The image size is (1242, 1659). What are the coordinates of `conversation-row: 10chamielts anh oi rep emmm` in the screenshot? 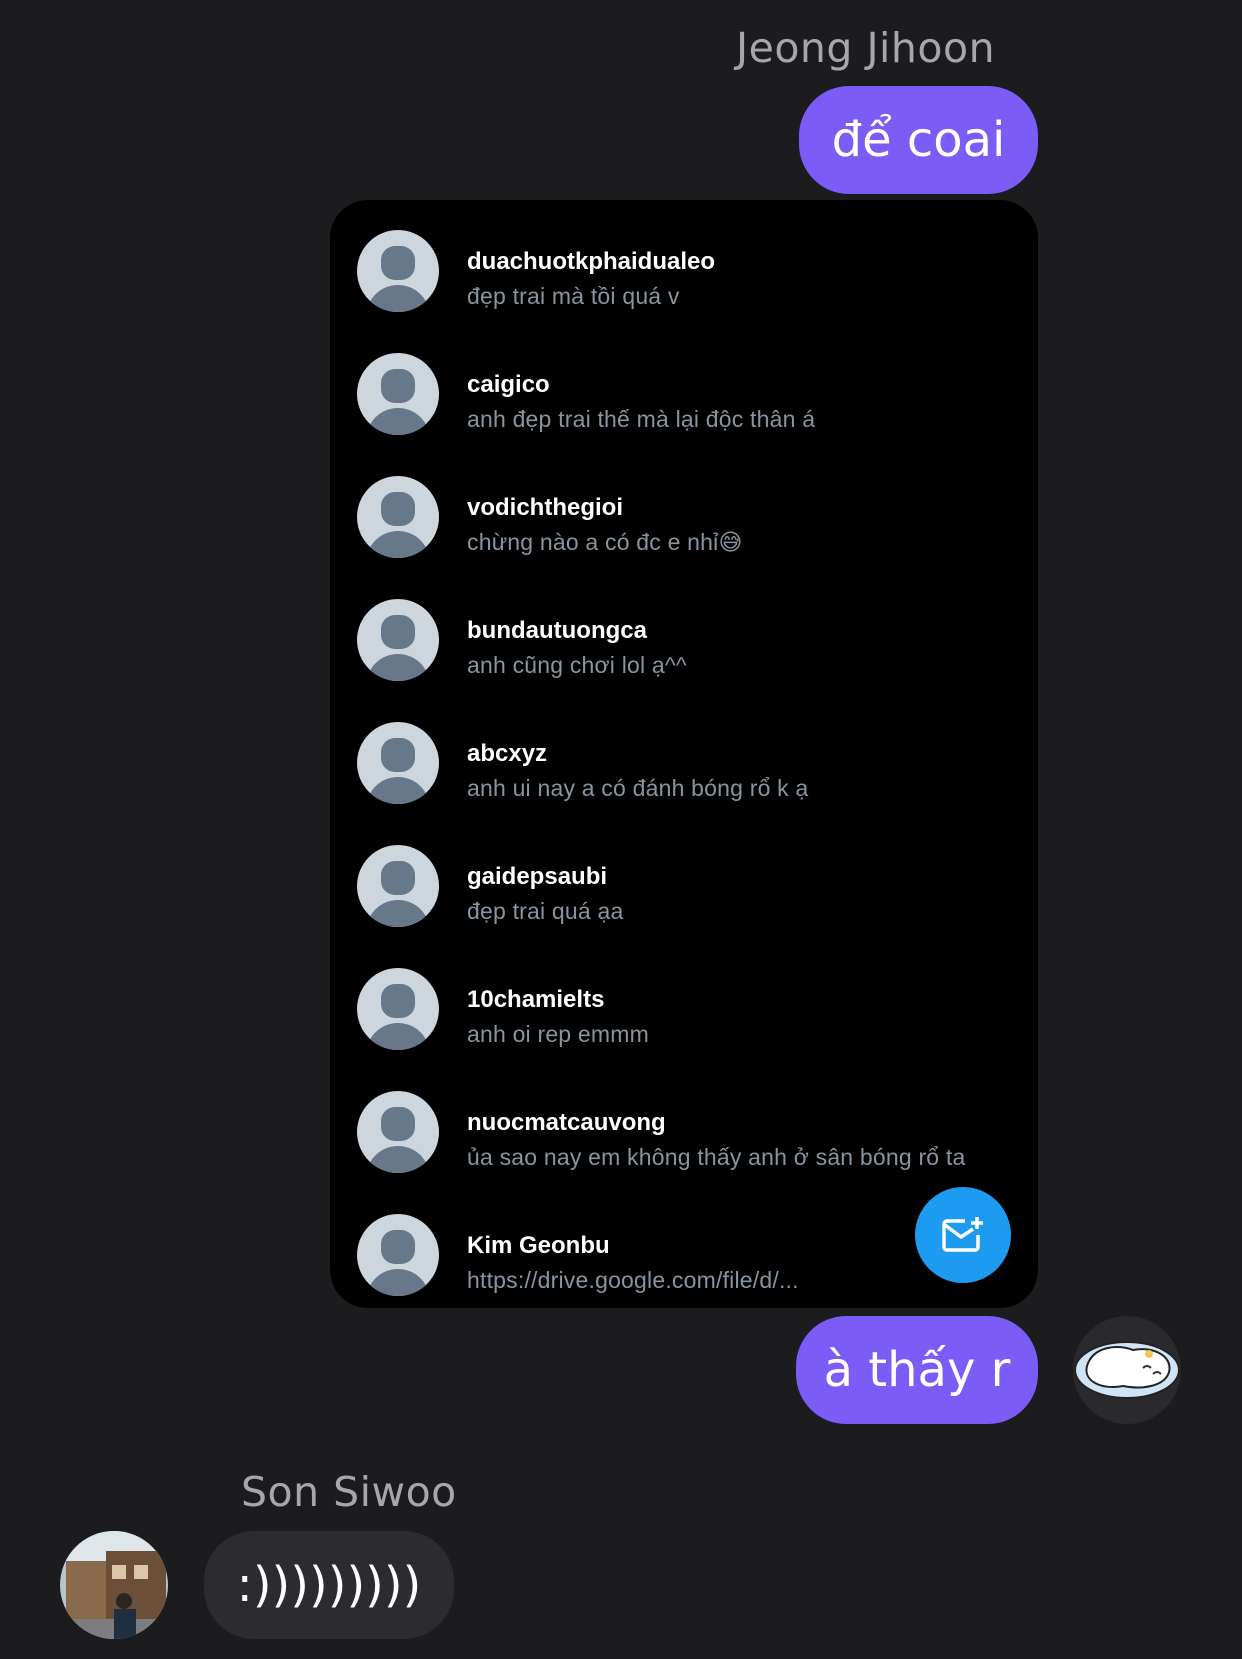 It's located at (684, 1009).